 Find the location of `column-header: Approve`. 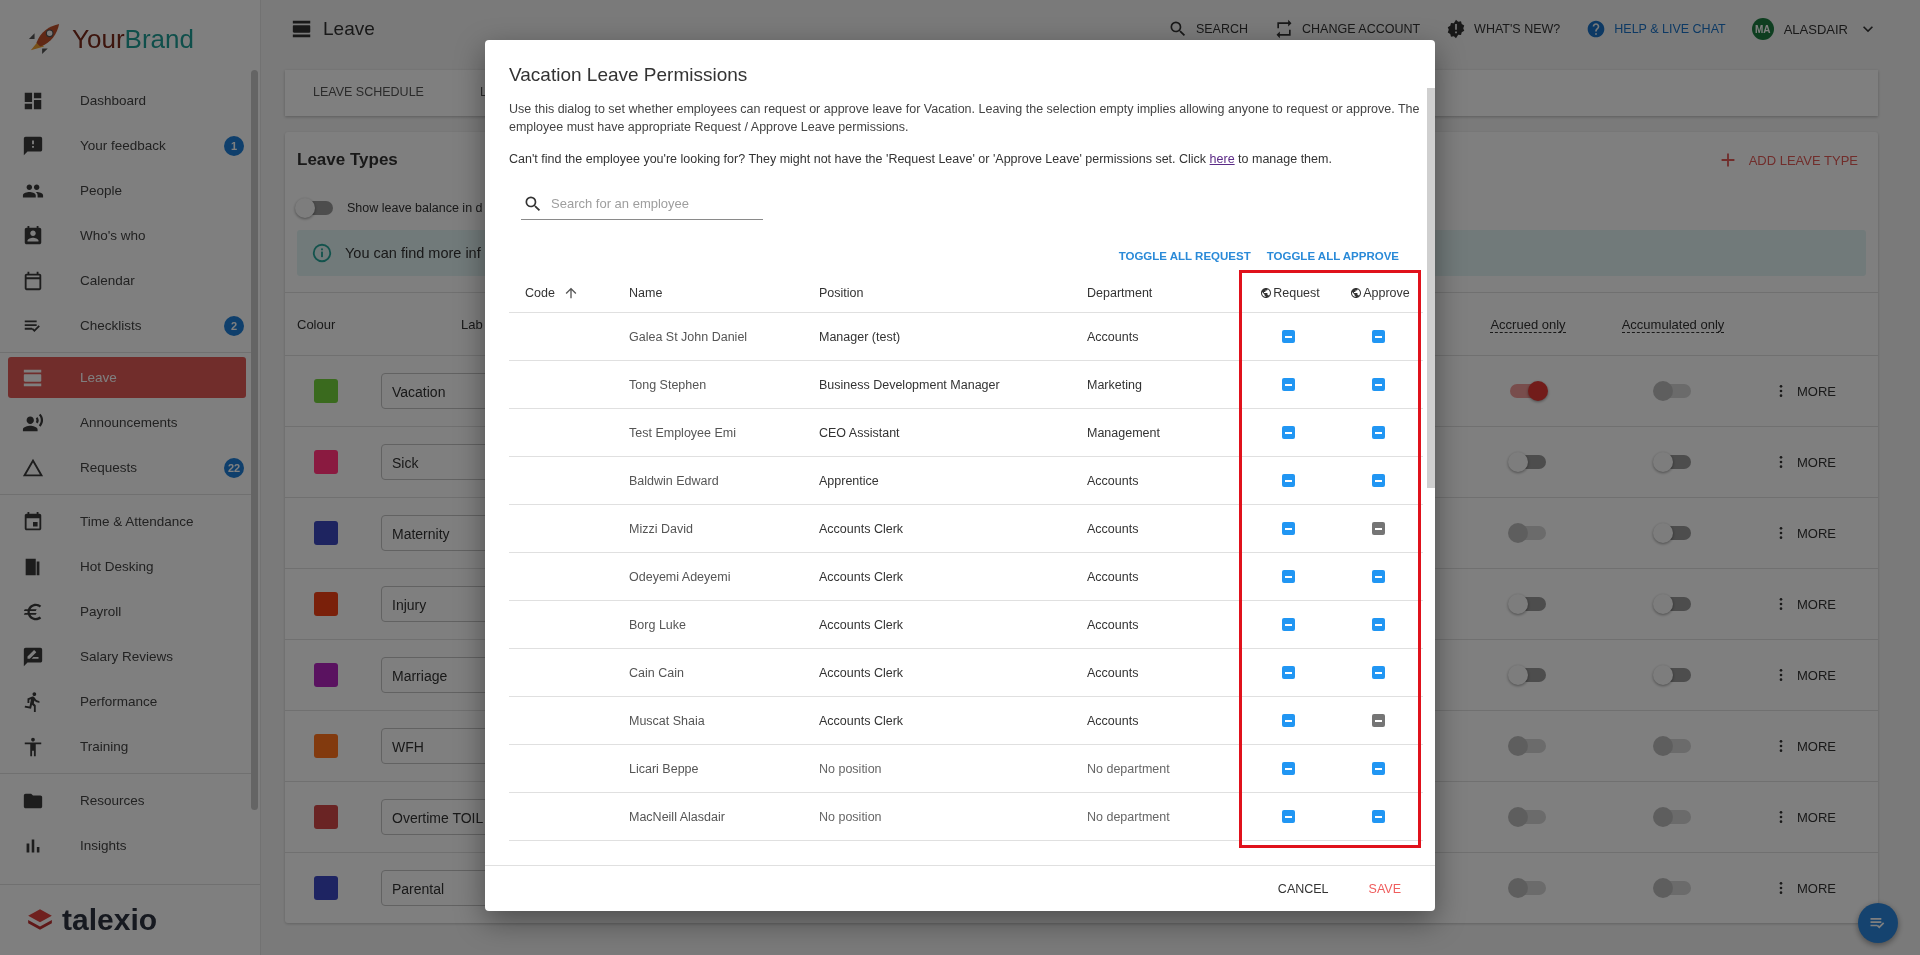

column-header: Approve is located at coordinates (1386, 293).